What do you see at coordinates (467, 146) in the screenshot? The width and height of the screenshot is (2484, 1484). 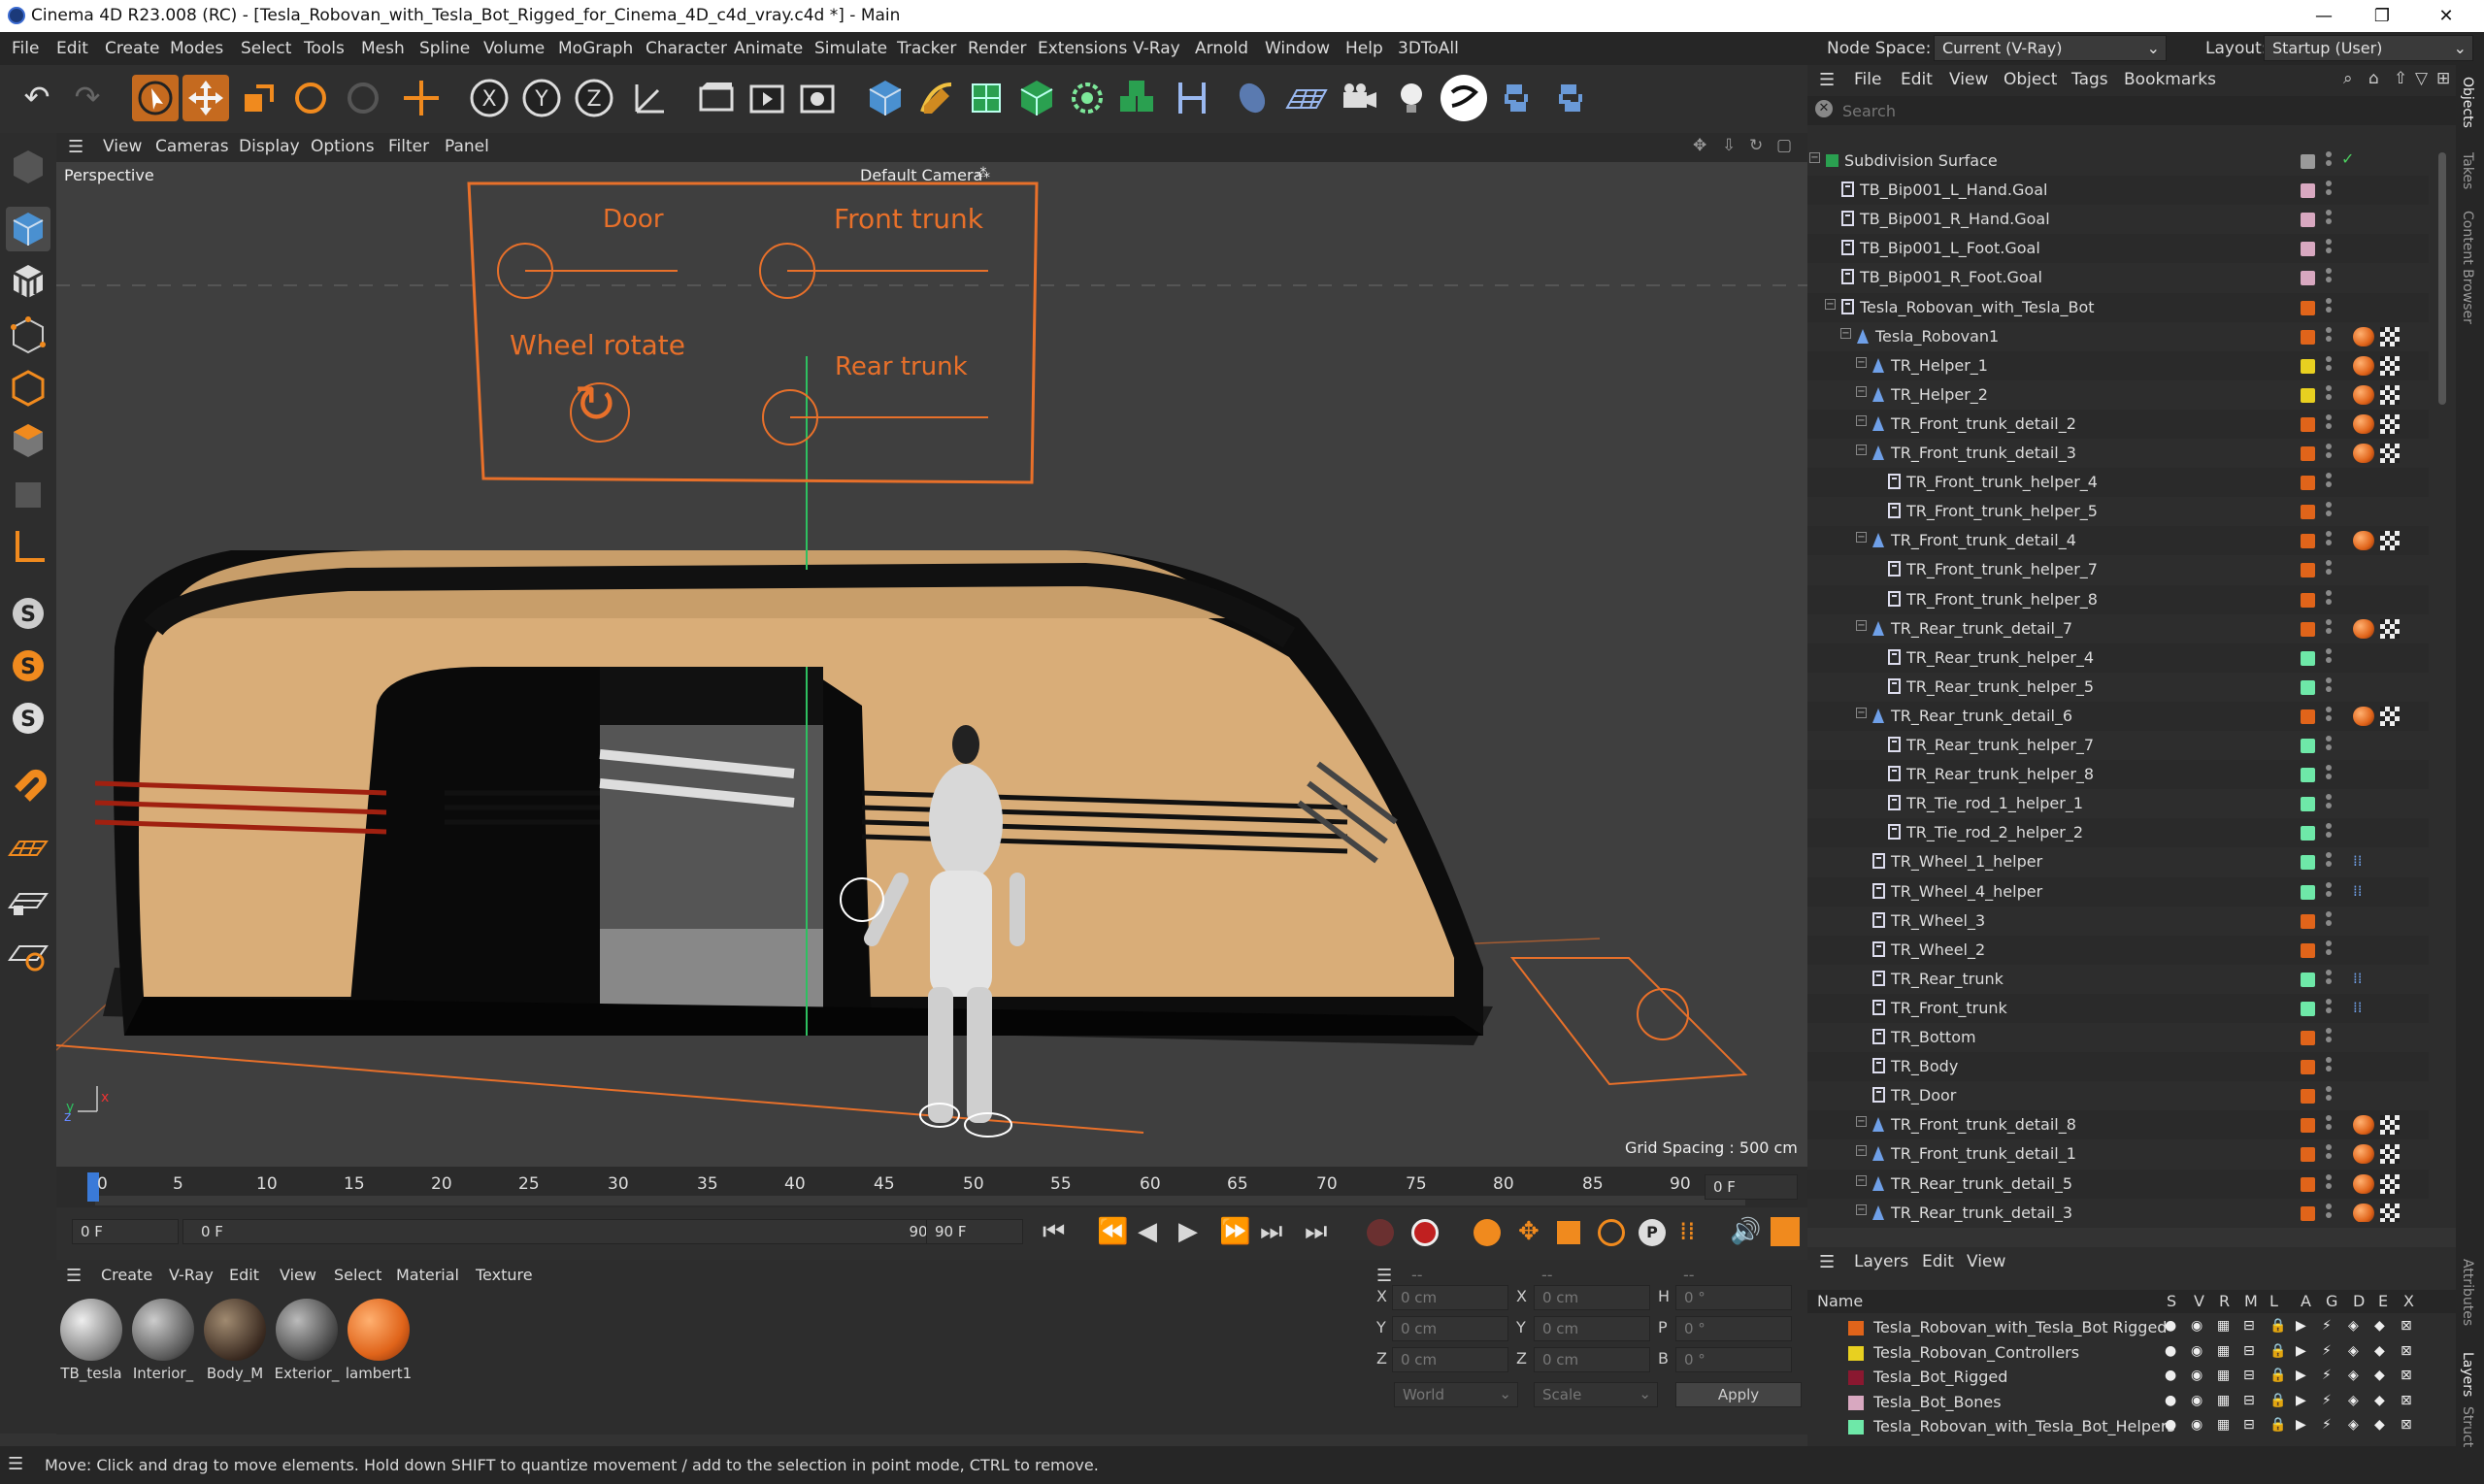 I see `vp-menu-panel: Panel` at bounding box center [467, 146].